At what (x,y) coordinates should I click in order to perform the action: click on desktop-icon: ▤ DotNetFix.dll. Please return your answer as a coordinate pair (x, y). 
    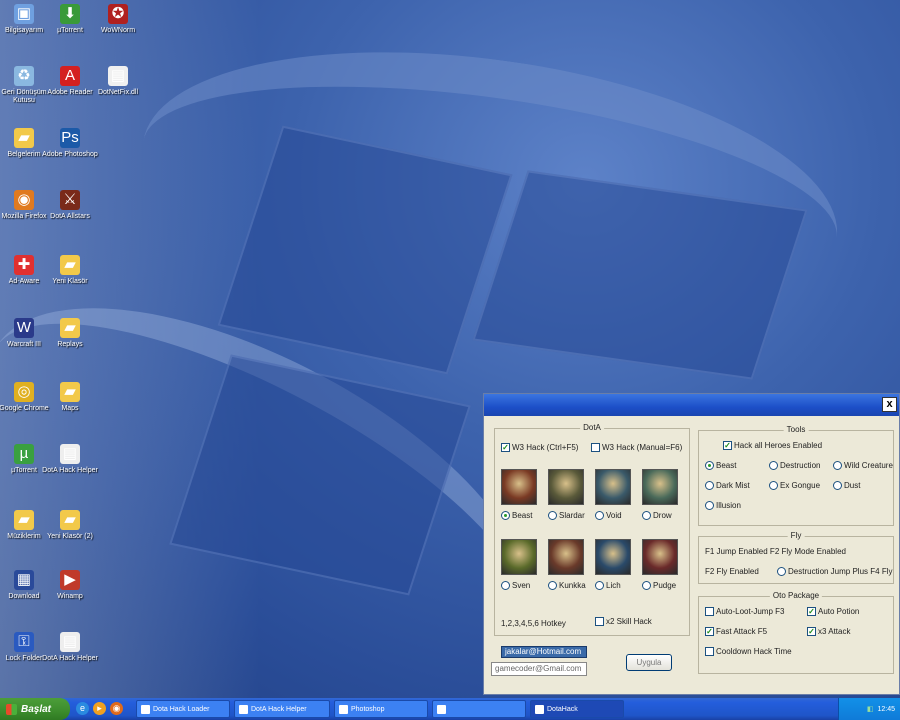
    Looking at the image, I should click on (118, 81).